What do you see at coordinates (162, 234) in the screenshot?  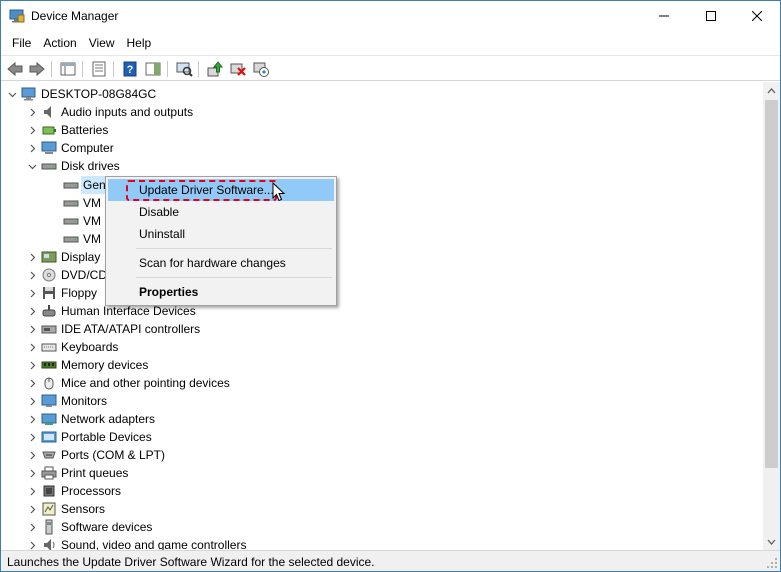 I see `context-uninstall-label: Uninstall` at bounding box center [162, 234].